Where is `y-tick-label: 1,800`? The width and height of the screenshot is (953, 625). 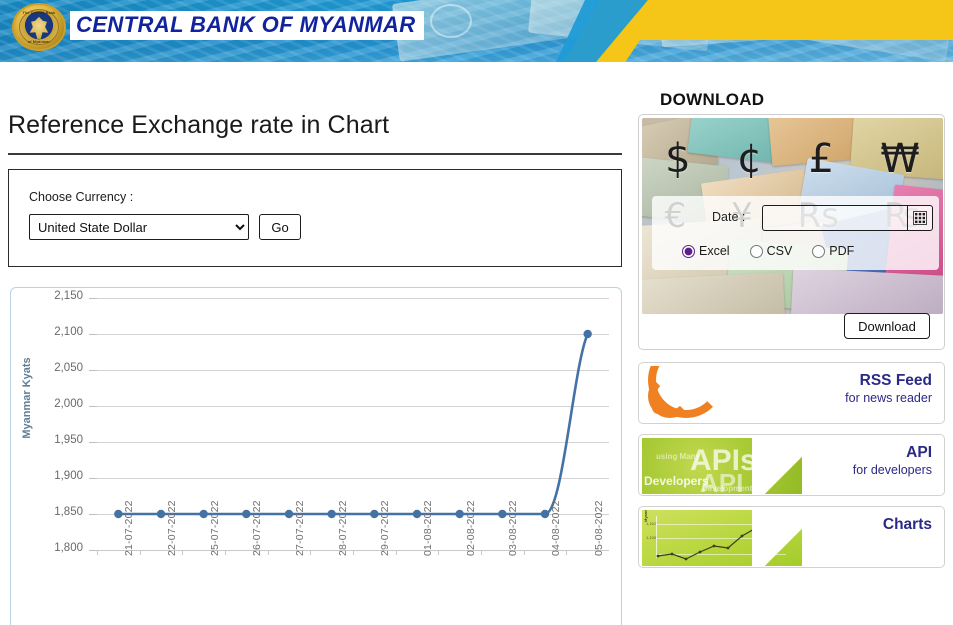
y-tick-label: 1,800 is located at coordinates (68, 548).